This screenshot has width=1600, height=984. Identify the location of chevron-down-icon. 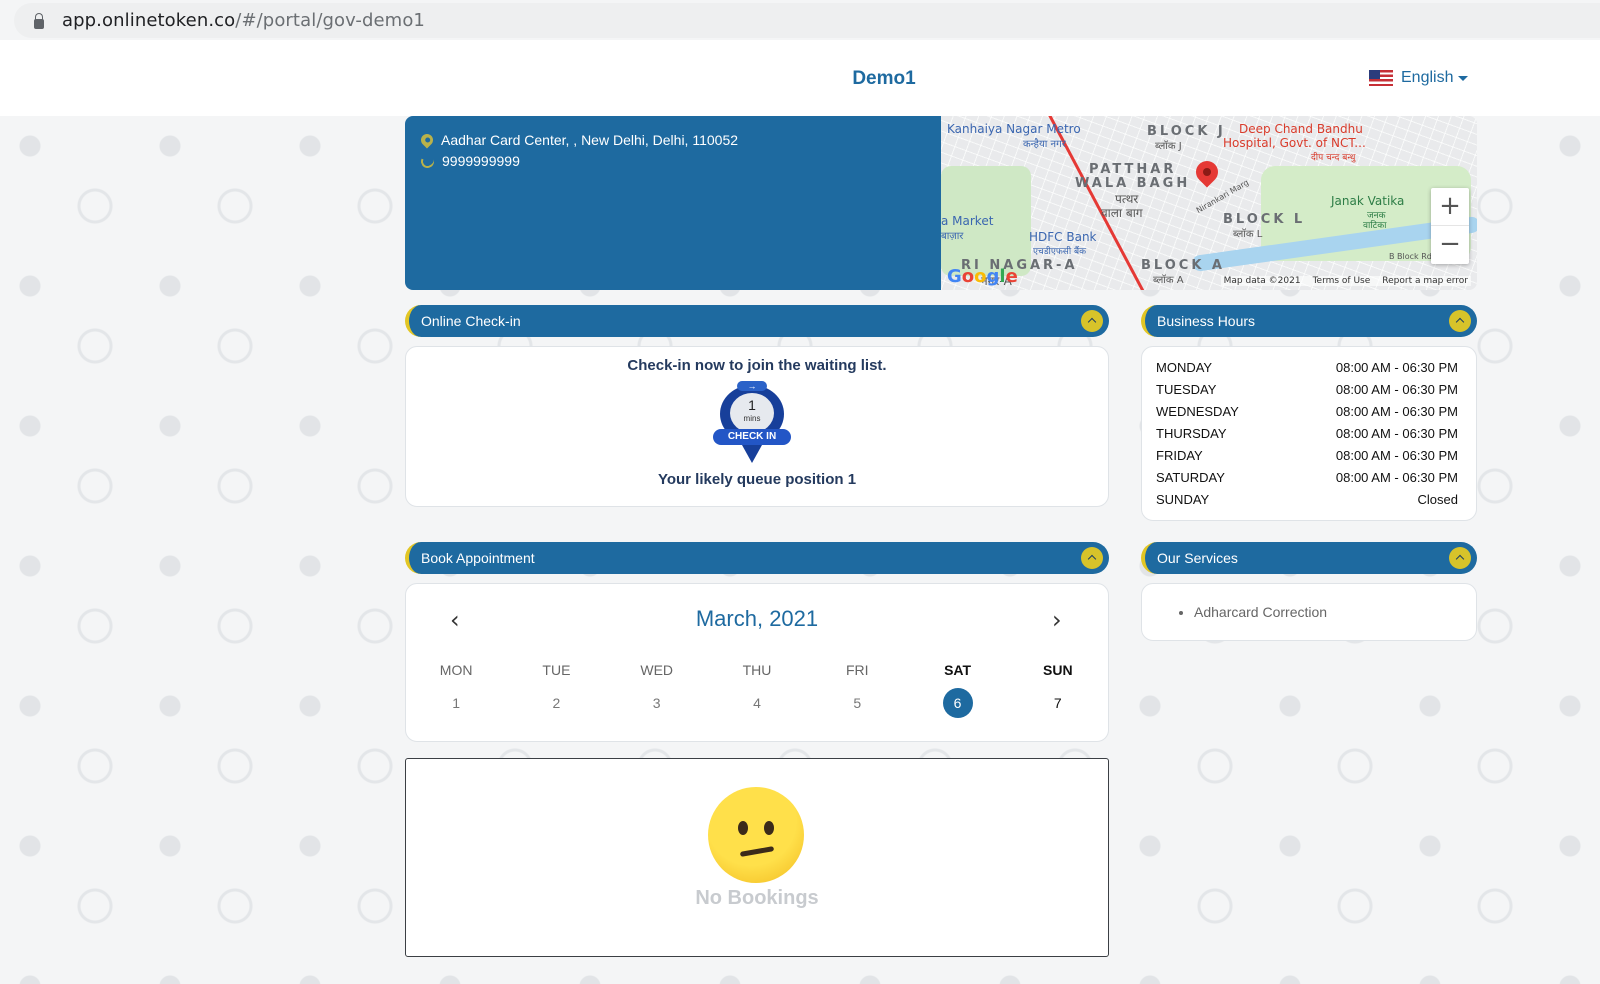
(1463, 78).